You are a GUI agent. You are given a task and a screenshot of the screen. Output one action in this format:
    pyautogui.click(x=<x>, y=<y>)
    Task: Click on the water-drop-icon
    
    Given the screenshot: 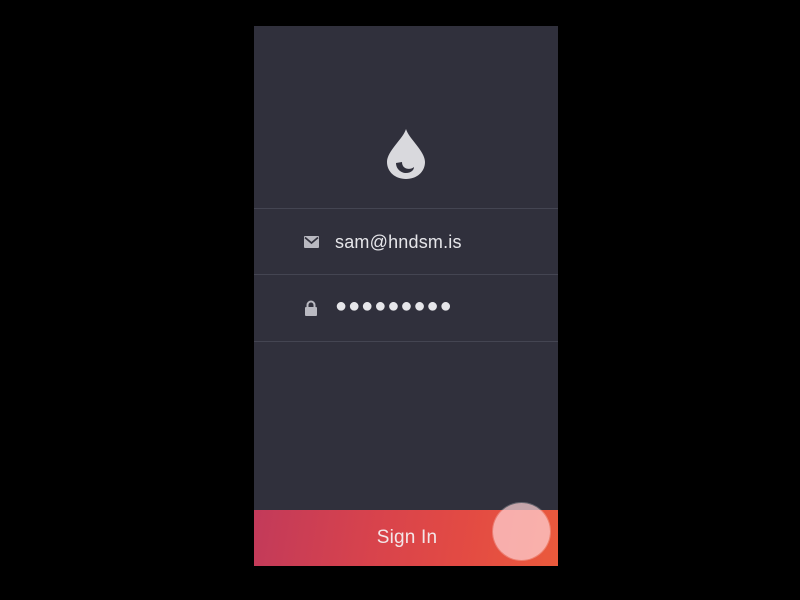 What is the action you would take?
    pyautogui.click(x=406, y=154)
    